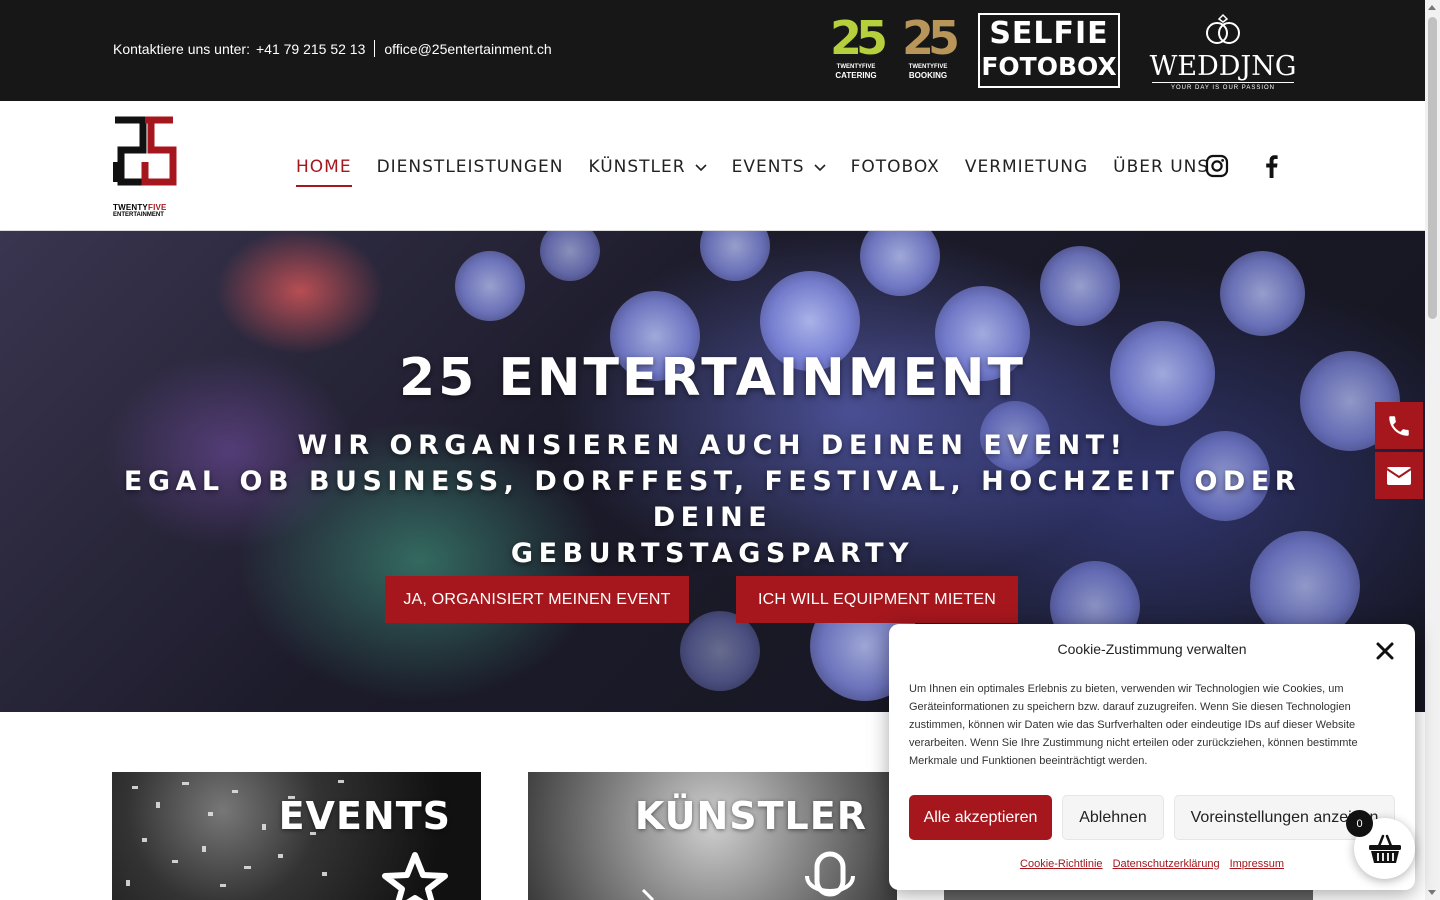  Describe the element at coordinates (415, 876) in the screenshot. I see `star-icon` at that location.